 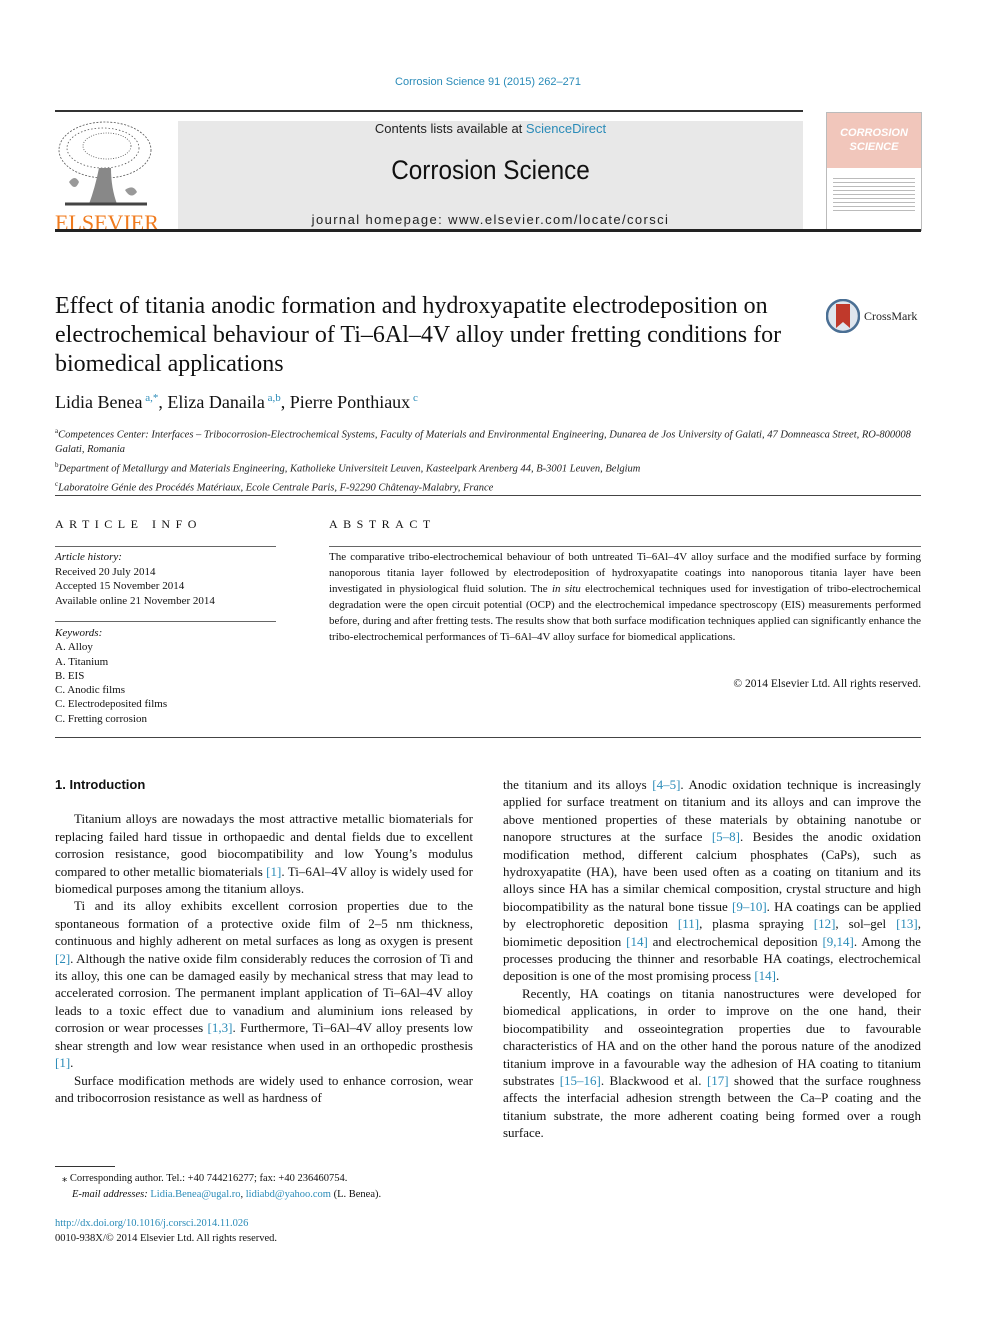 I want to click on history-accepted: Accepted 15 November 2014, so click(x=120, y=586).